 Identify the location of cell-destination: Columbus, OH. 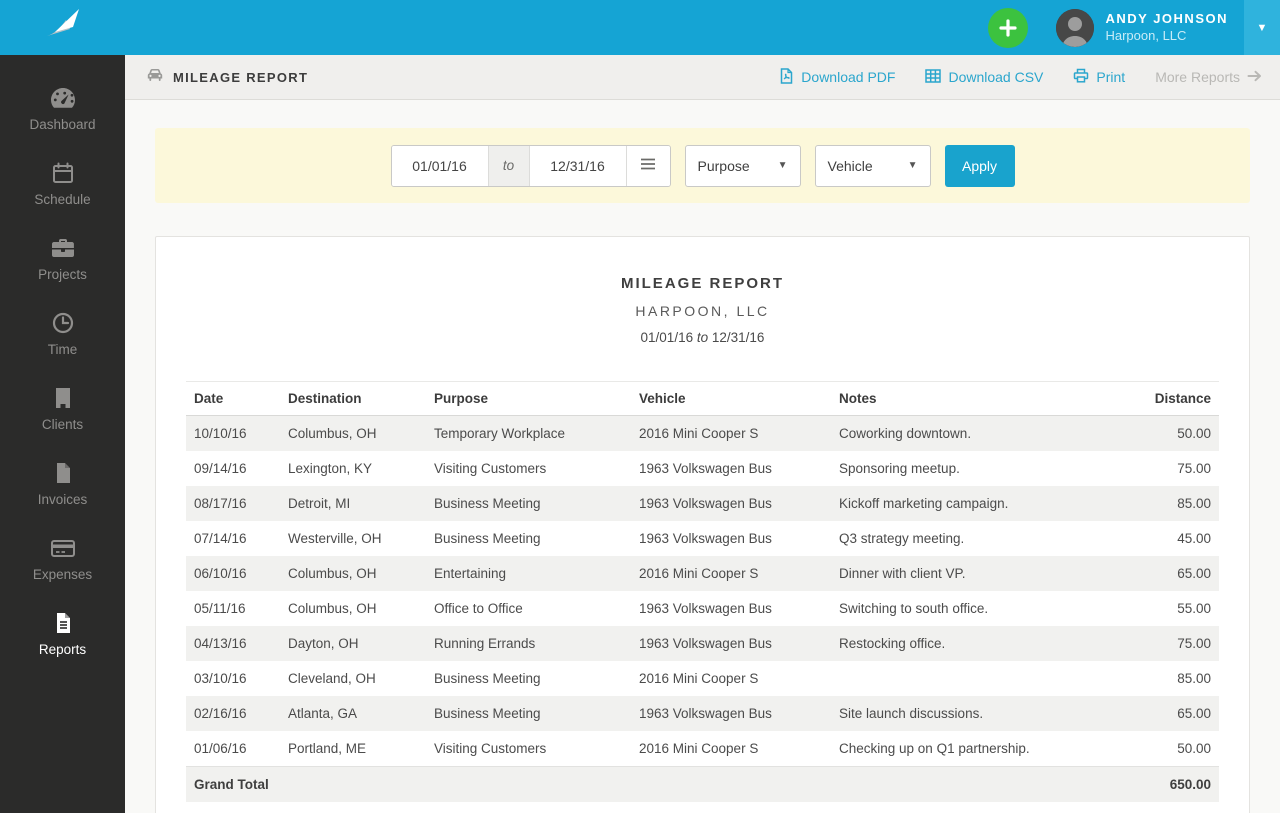
(332, 433).